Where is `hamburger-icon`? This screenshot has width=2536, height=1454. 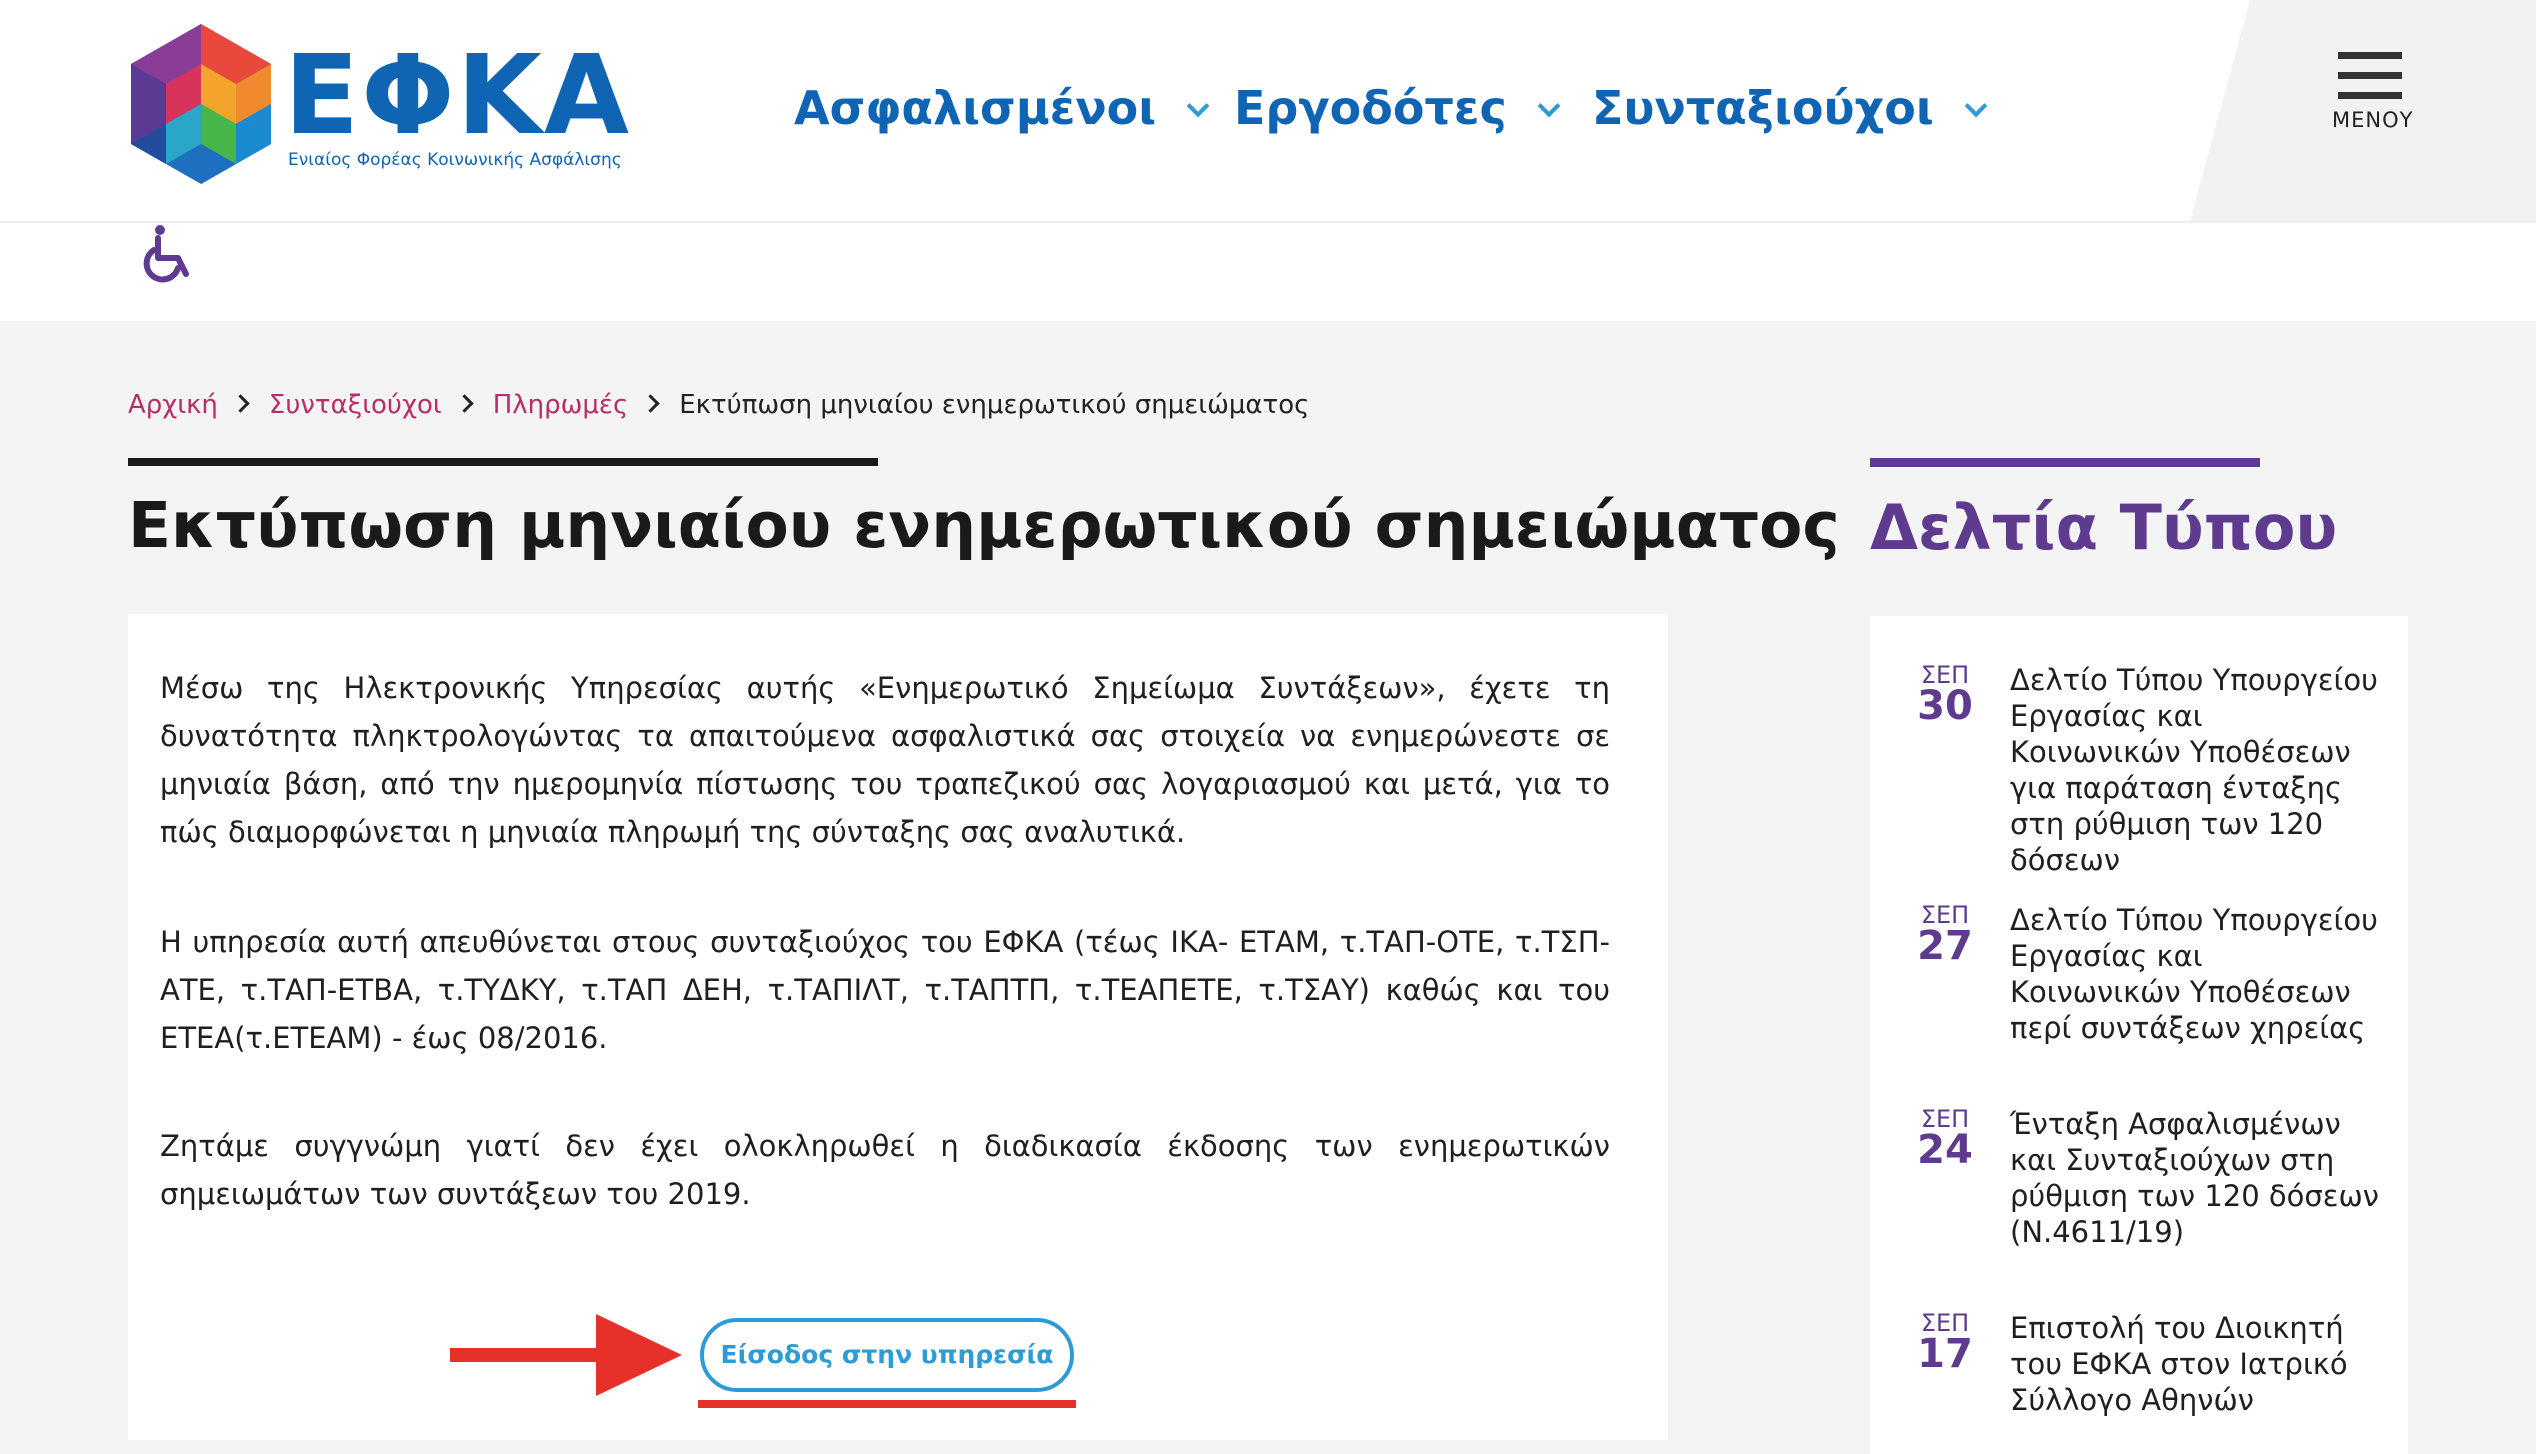 hamburger-icon is located at coordinates (2370, 77).